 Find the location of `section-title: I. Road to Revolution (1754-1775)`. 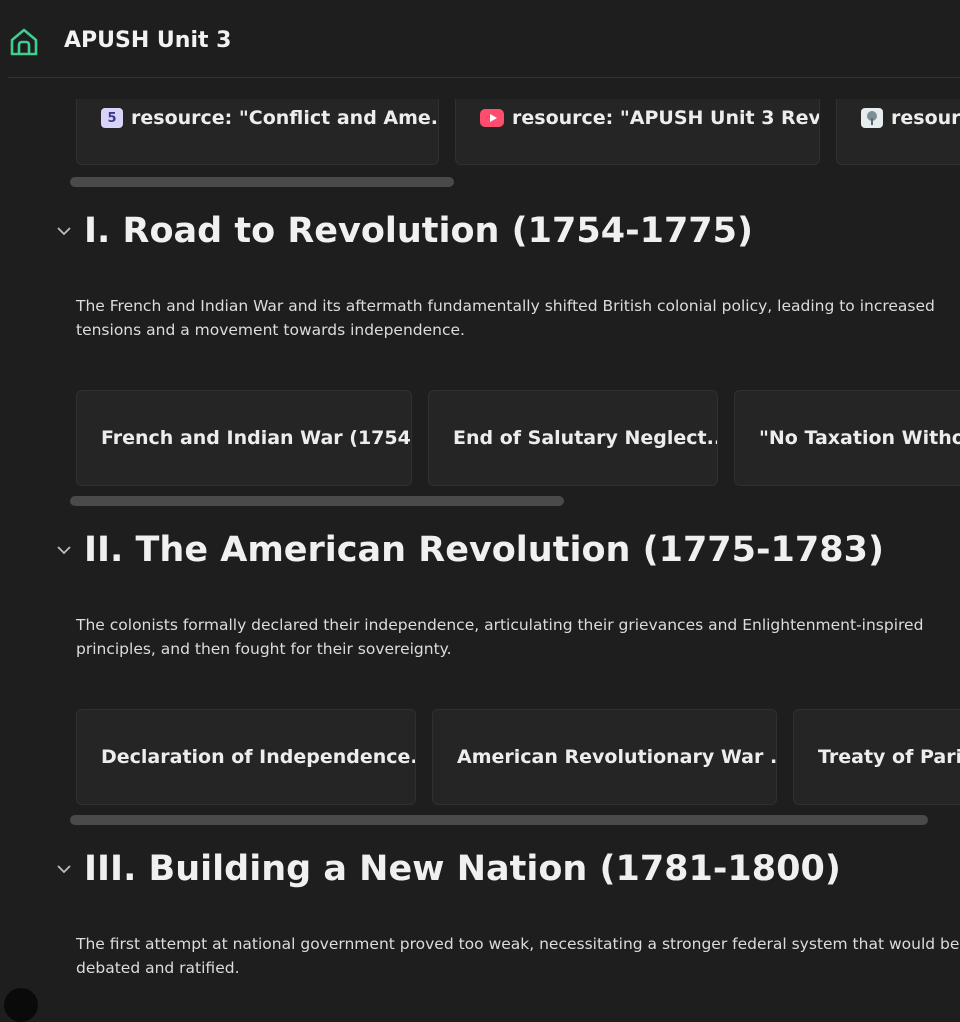

section-title: I. Road to Revolution (1754-1775) is located at coordinates (418, 231).